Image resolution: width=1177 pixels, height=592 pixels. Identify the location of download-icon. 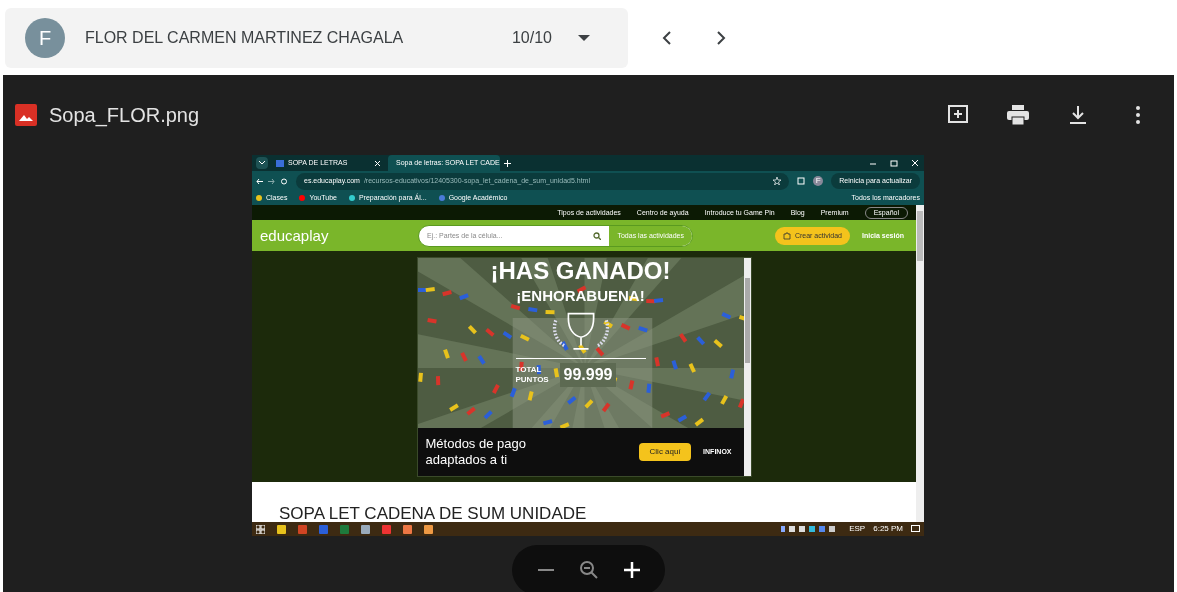
(1078, 115).